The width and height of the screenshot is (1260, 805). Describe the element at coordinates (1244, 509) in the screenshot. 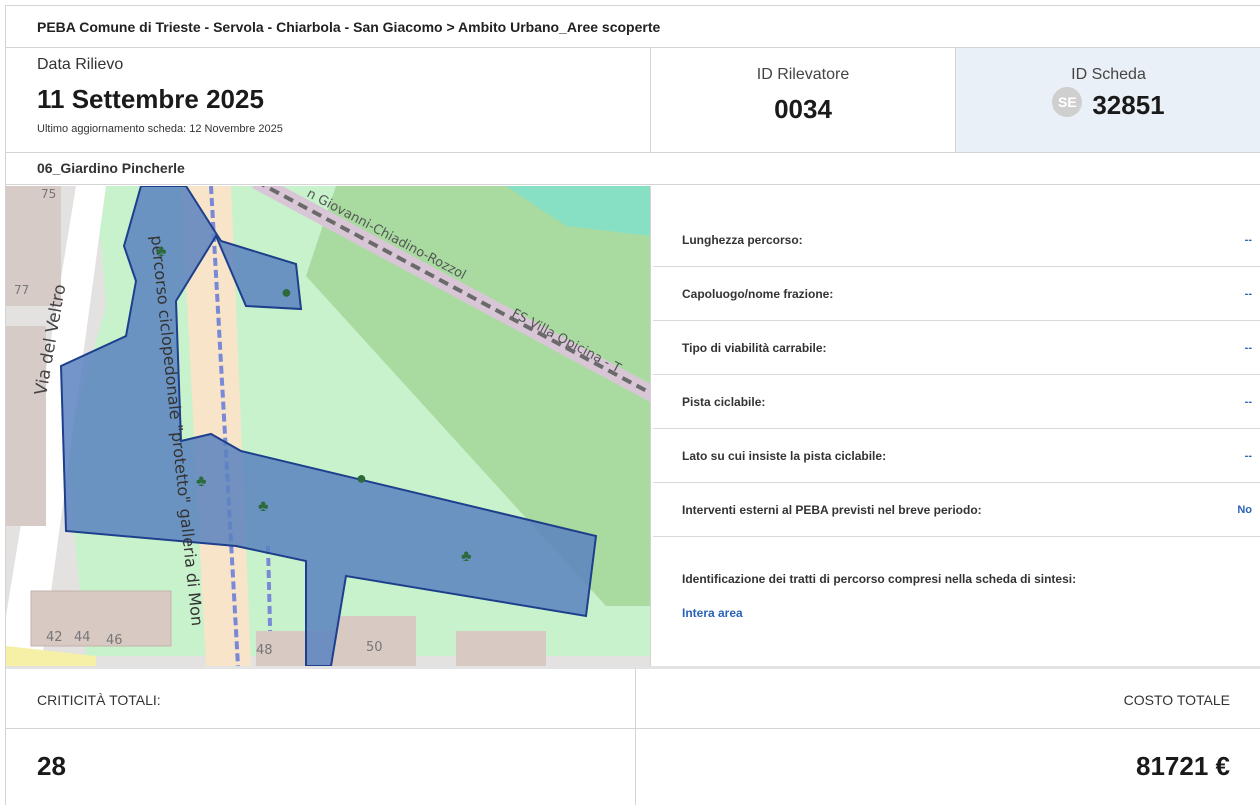

I see `property-value: No` at that location.